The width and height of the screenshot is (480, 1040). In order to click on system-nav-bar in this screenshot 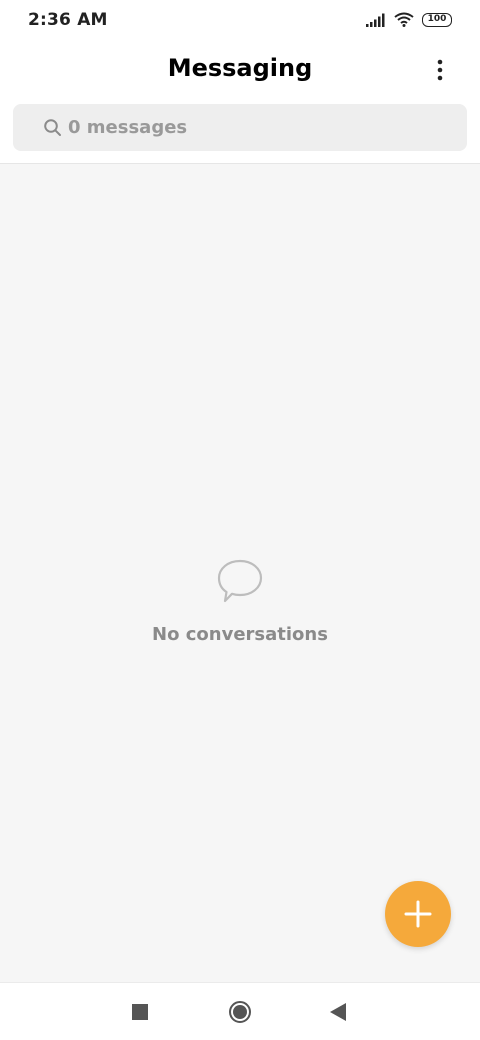, I will do `click(240, 1011)`.